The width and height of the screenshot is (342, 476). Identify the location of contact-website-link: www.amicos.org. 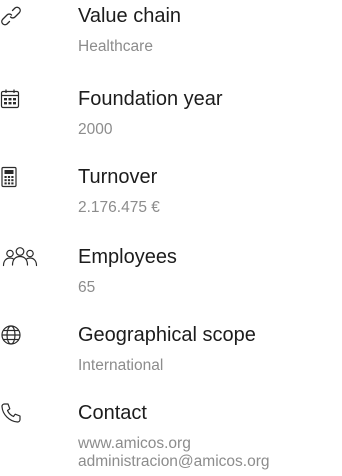
(134, 444).